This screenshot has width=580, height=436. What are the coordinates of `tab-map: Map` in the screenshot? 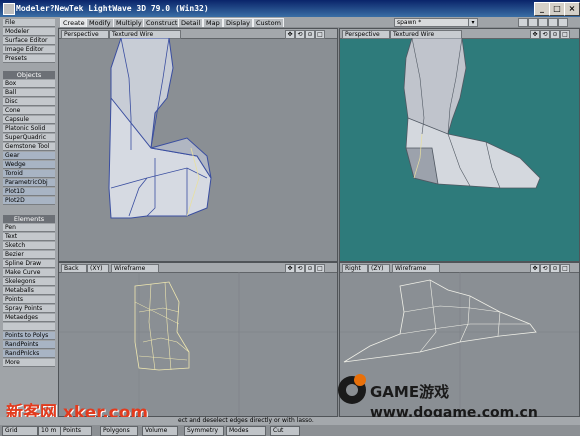 It's located at (213, 22).